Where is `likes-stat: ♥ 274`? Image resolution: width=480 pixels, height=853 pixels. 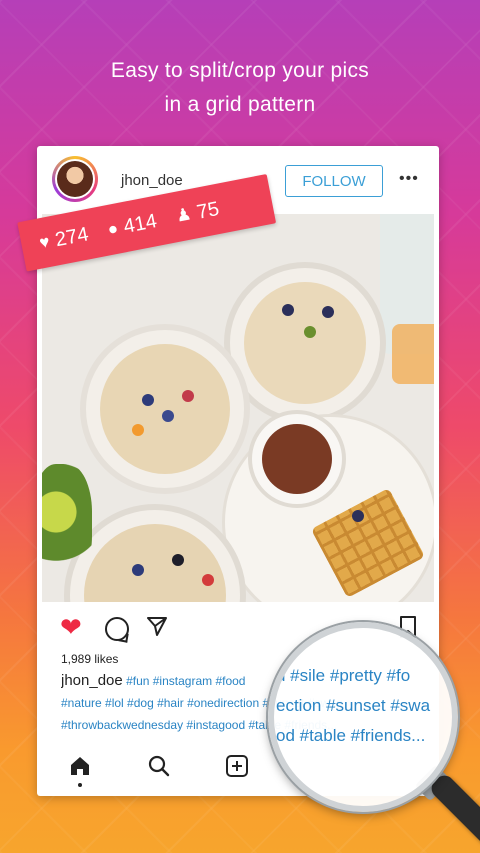 likes-stat: ♥ 274 is located at coordinates (63, 239).